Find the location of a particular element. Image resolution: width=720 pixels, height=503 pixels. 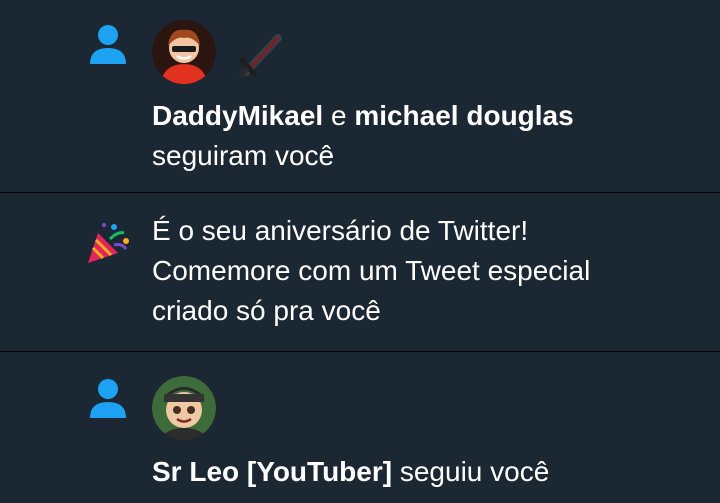

action-text: seguiu você is located at coordinates (471, 471).